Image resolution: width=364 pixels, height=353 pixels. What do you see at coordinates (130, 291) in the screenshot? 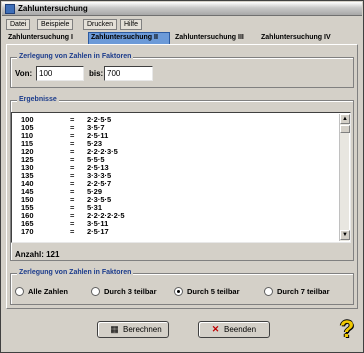
I see `radio-label: Durch 3 teilbar` at bounding box center [130, 291].